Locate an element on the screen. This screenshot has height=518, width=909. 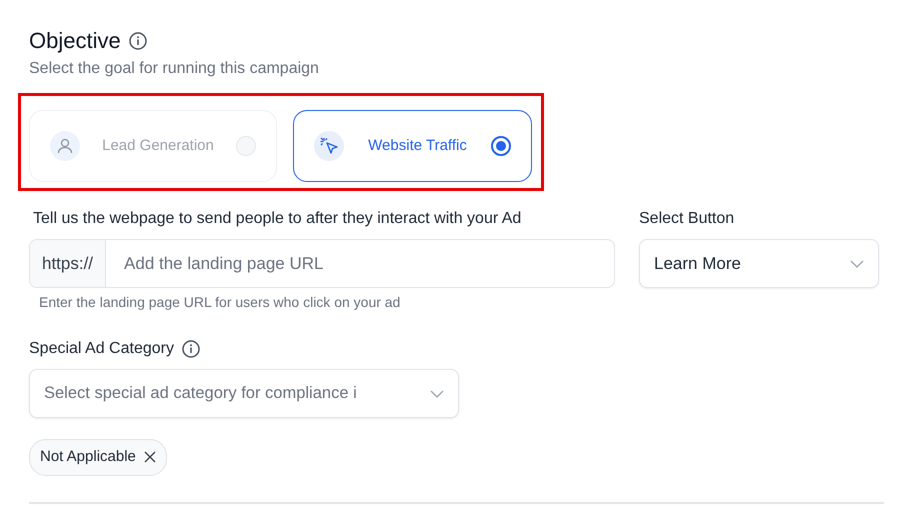
url-field: https:// Add the landing page URL is located at coordinates (322, 263).